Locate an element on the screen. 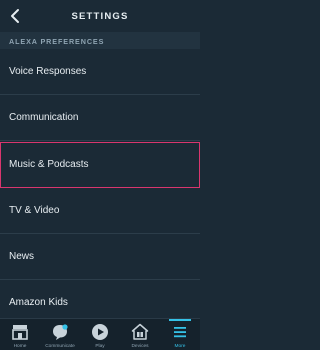 This screenshot has height=350, width=320. section-header: ALEXA PREFERENCES is located at coordinates (100, 40).